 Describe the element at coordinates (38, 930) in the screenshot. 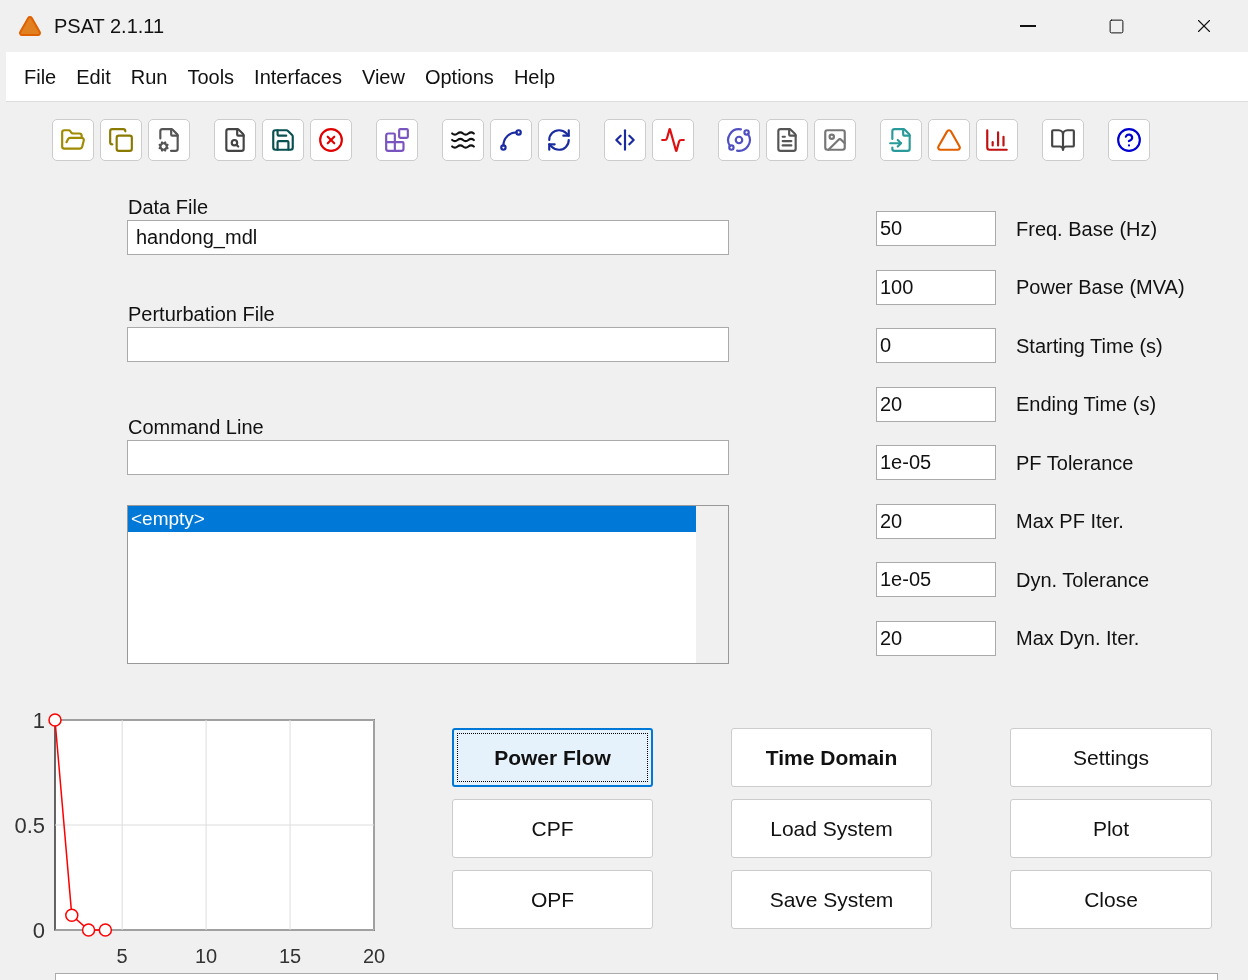

I see `y-tick-label: 0` at that location.